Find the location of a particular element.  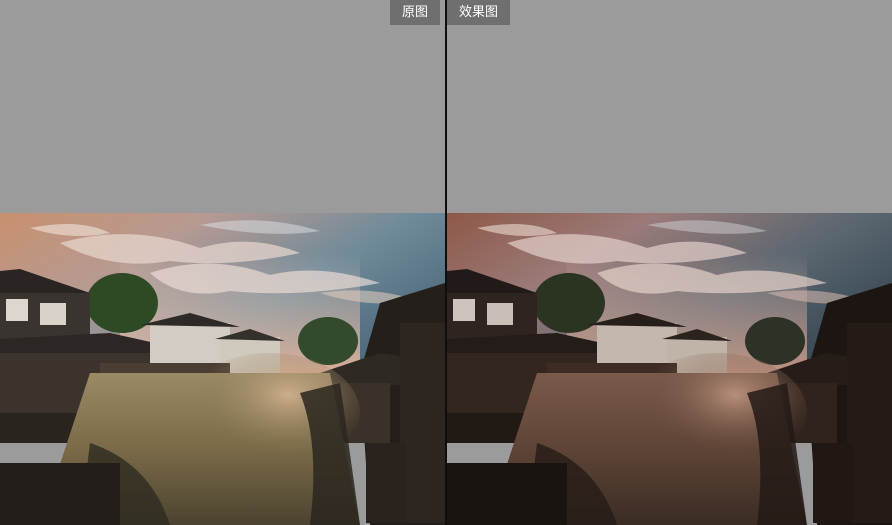

effect-label: 效果图 is located at coordinates (479, 12).